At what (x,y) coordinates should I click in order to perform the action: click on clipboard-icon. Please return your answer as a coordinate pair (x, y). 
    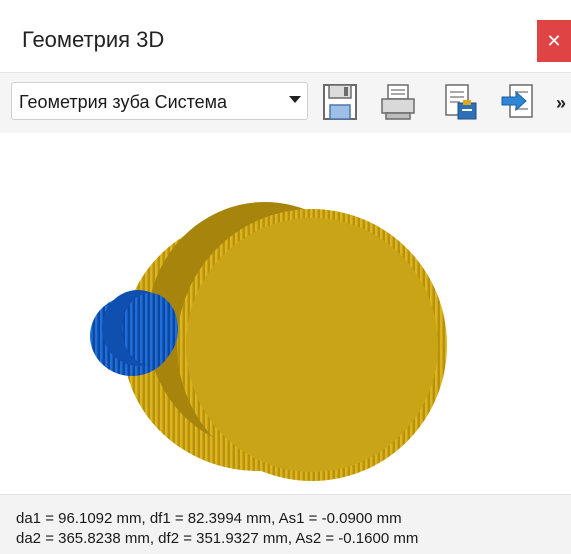
    Looking at the image, I should click on (460, 102).